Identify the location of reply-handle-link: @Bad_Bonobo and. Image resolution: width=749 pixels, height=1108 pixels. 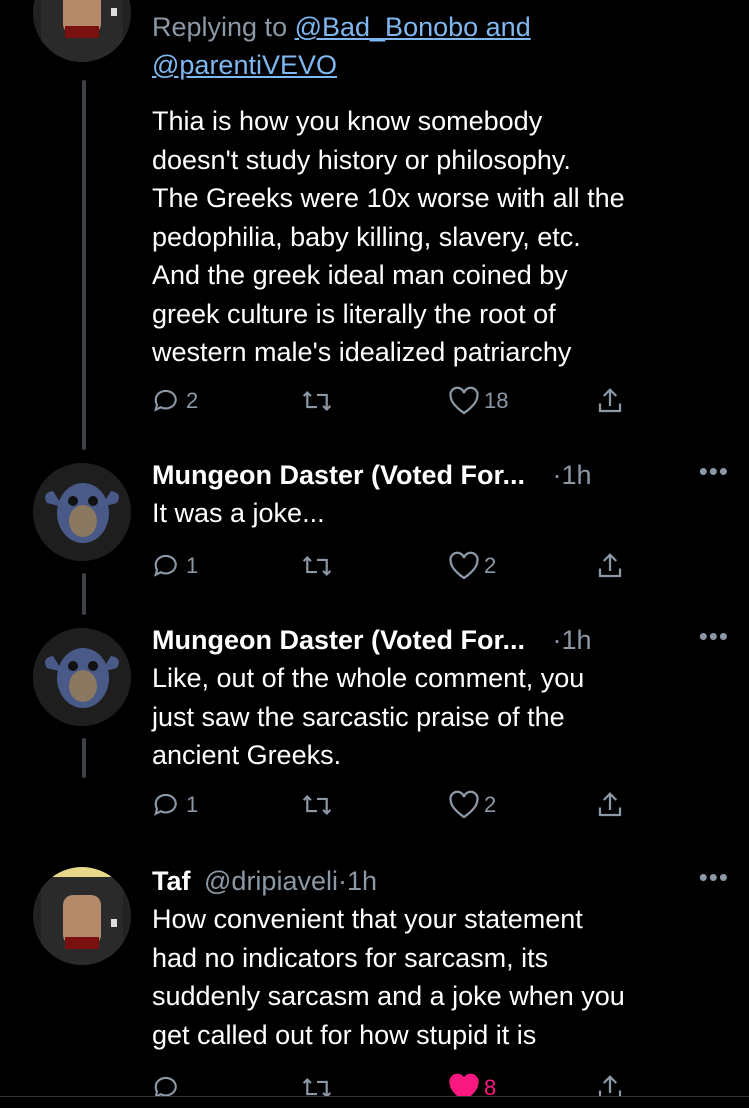
(413, 27).